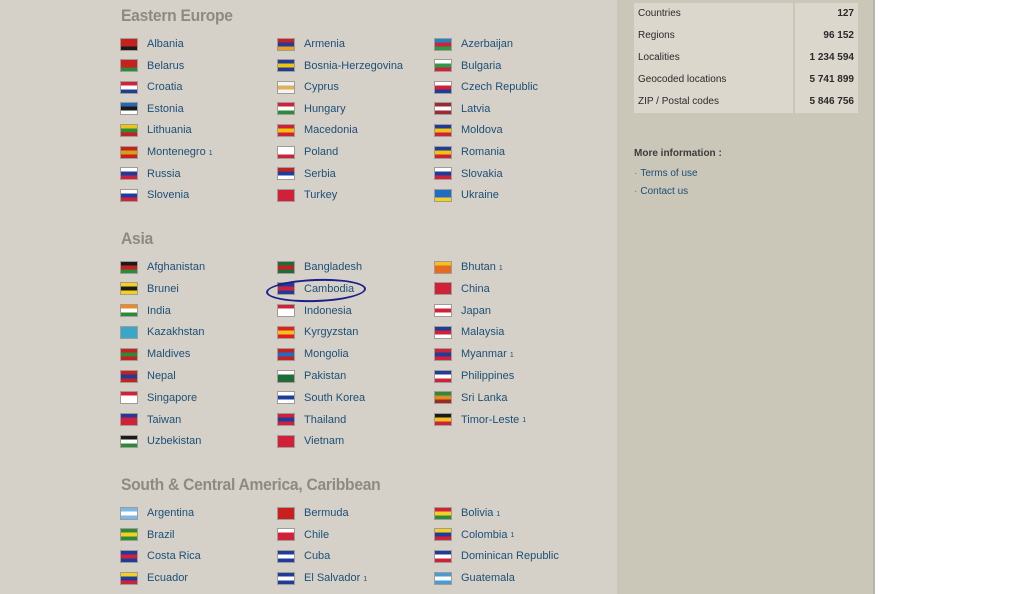 The height and width of the screenshot is (594, 1011). I want to click on country-link: Costa Rica, so click(161, 556).